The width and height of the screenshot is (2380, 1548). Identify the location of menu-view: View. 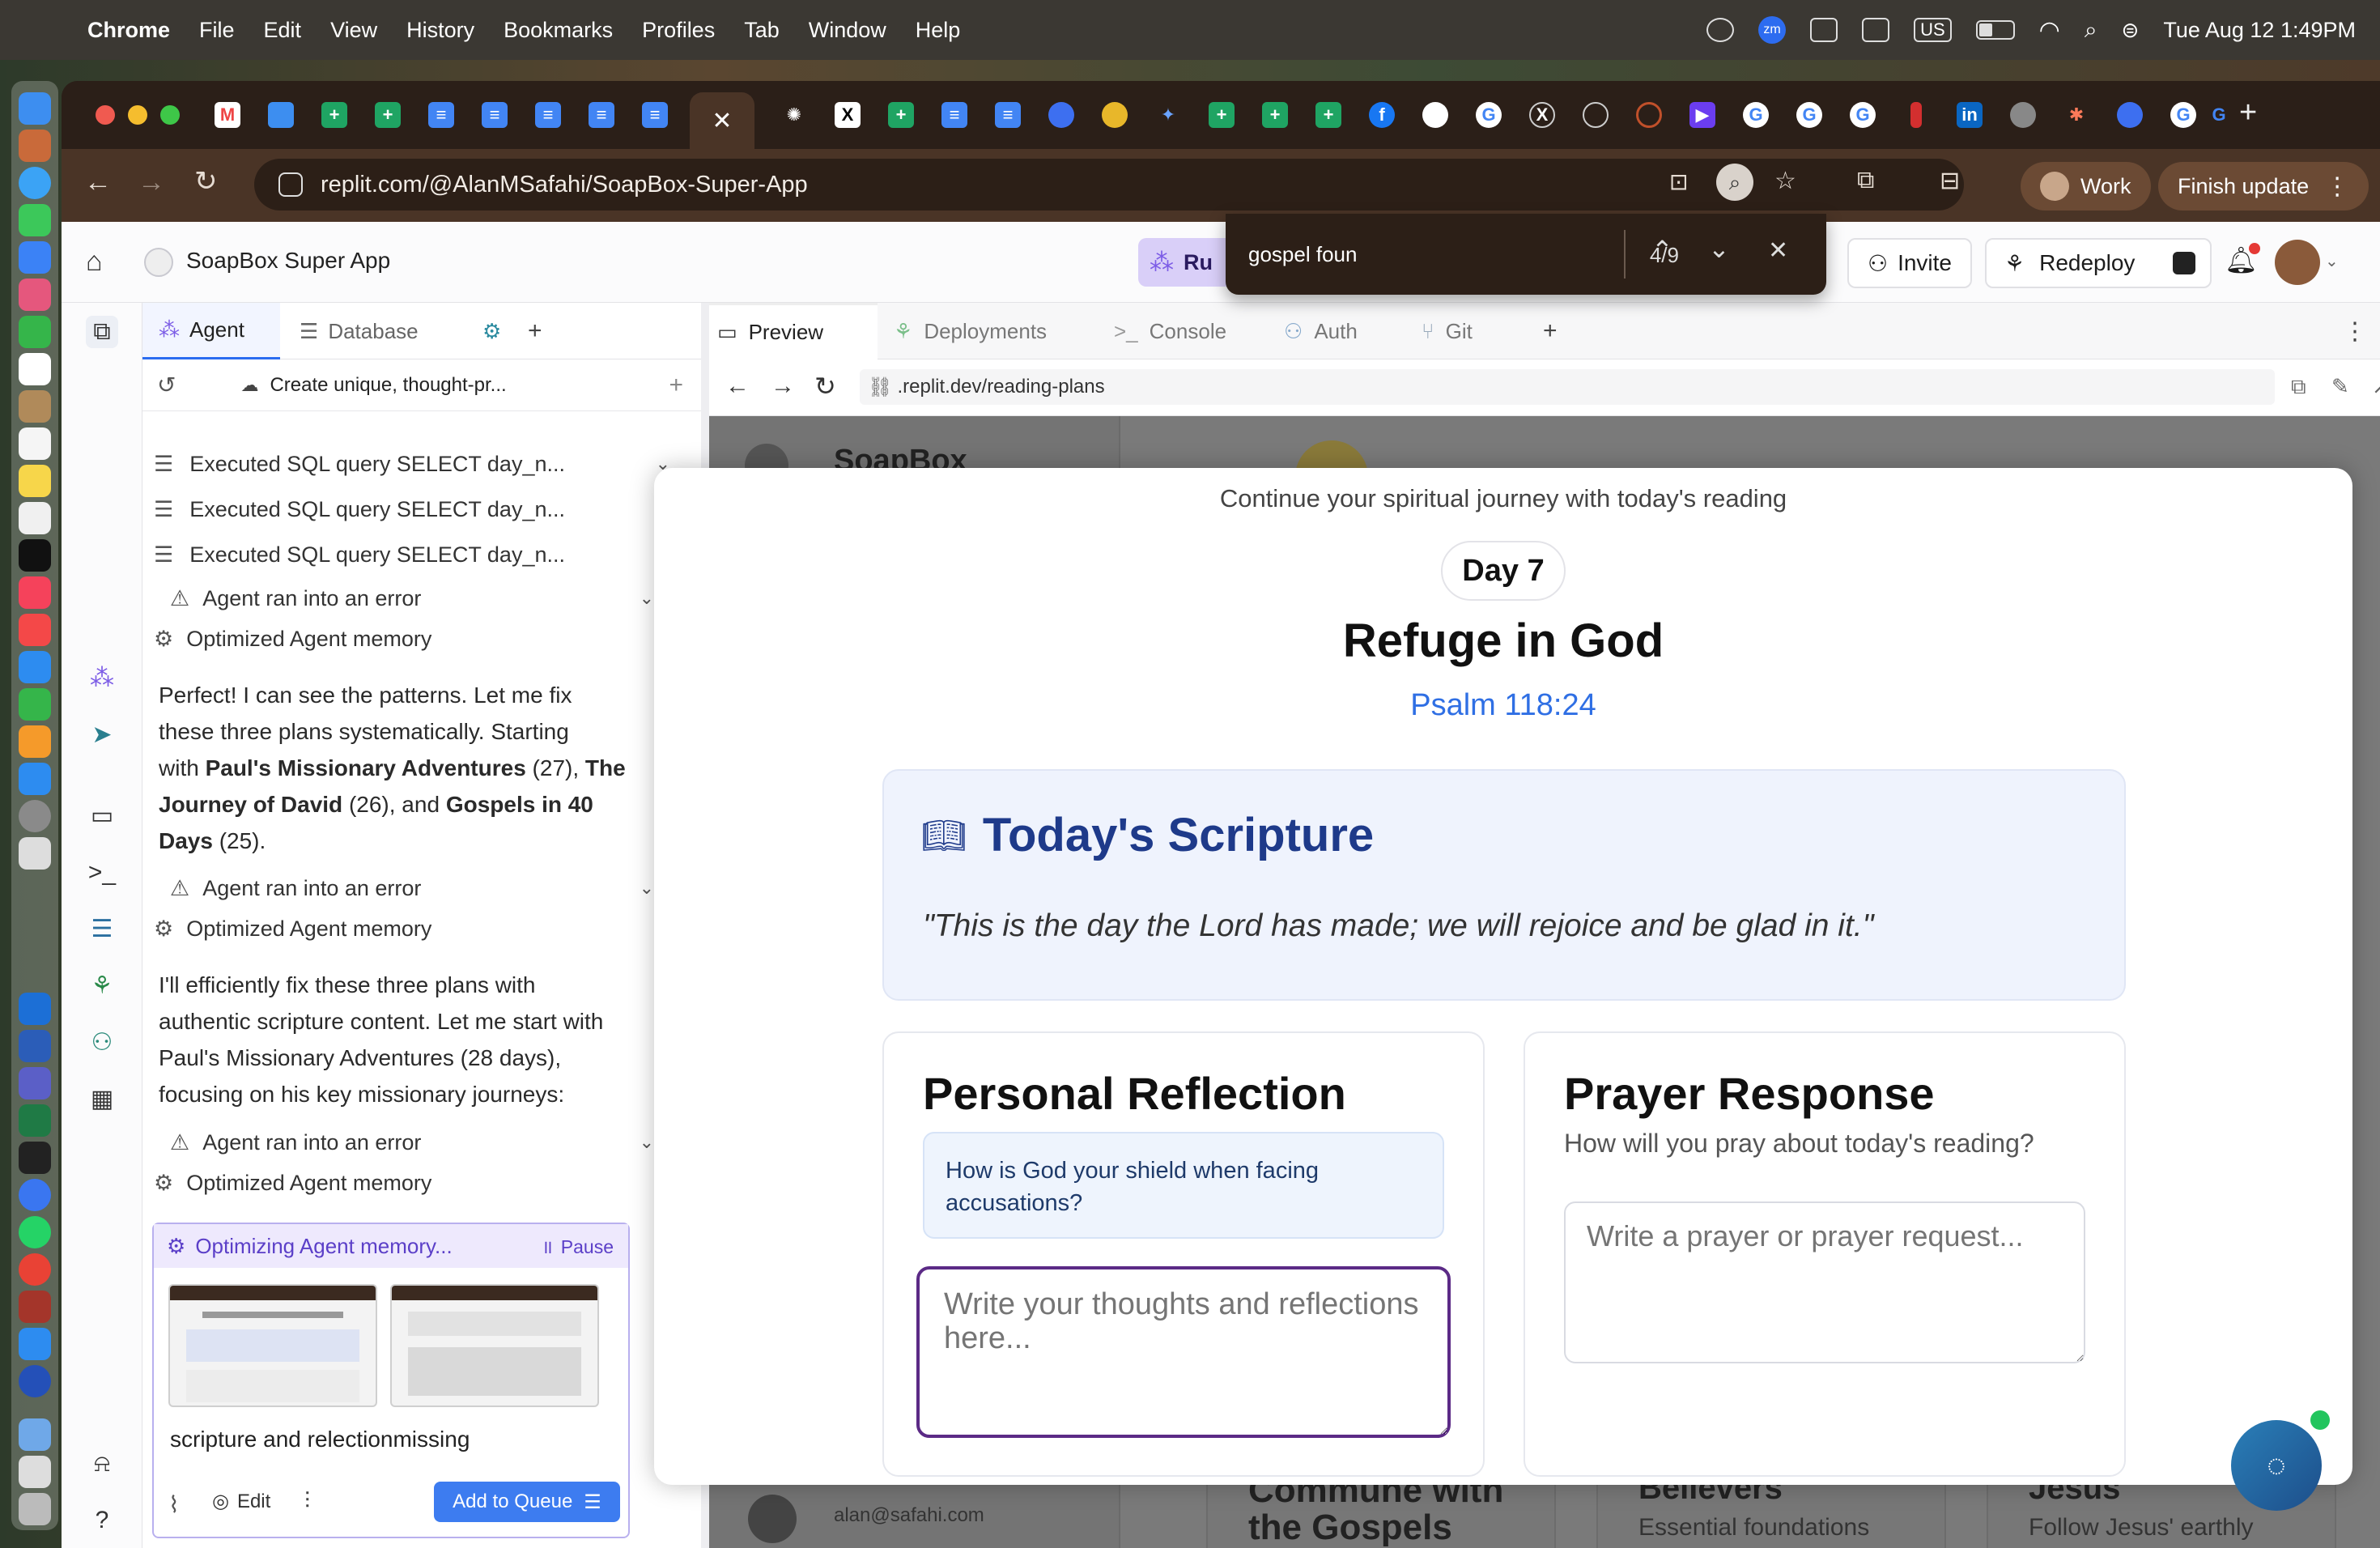
(353, 31).